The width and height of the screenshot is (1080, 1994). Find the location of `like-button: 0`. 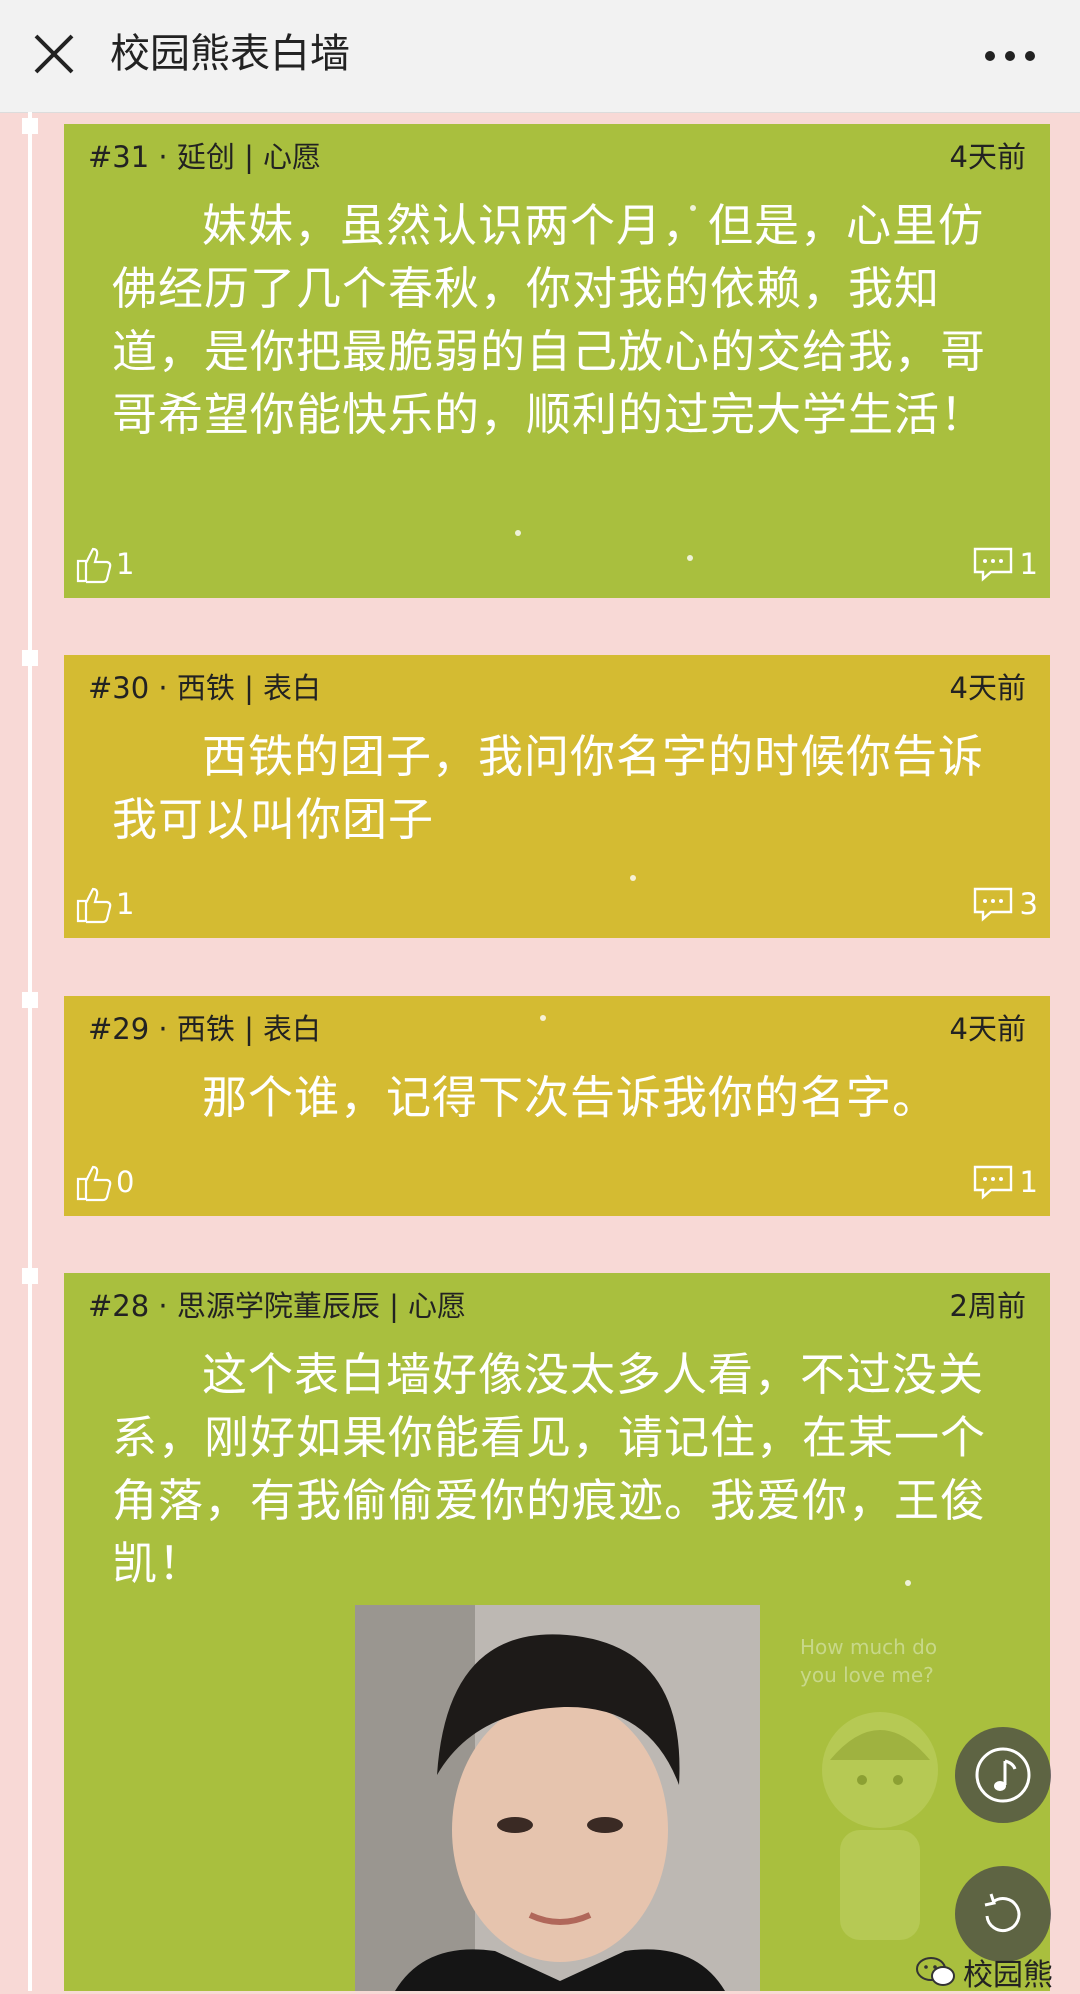

like-button: 0 is located at coordinates (104, 1182).